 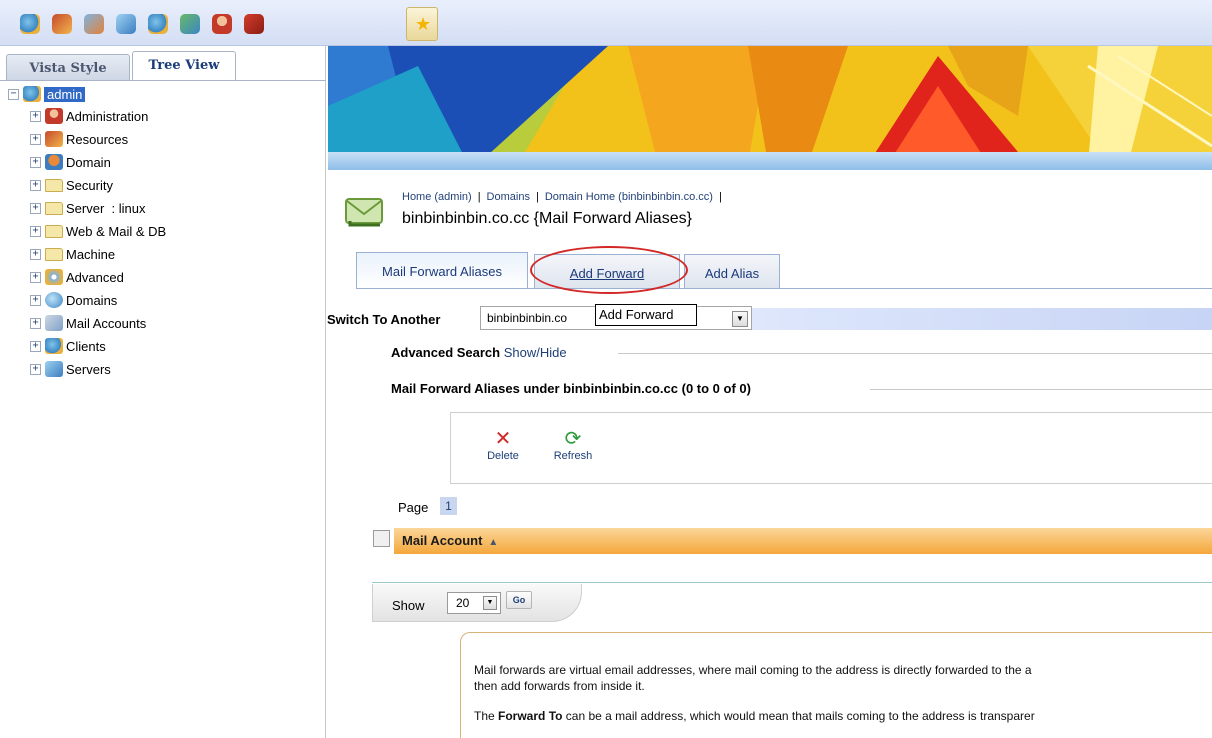 I want to click on toolbar-servers-button, so click(x=126, y=24).